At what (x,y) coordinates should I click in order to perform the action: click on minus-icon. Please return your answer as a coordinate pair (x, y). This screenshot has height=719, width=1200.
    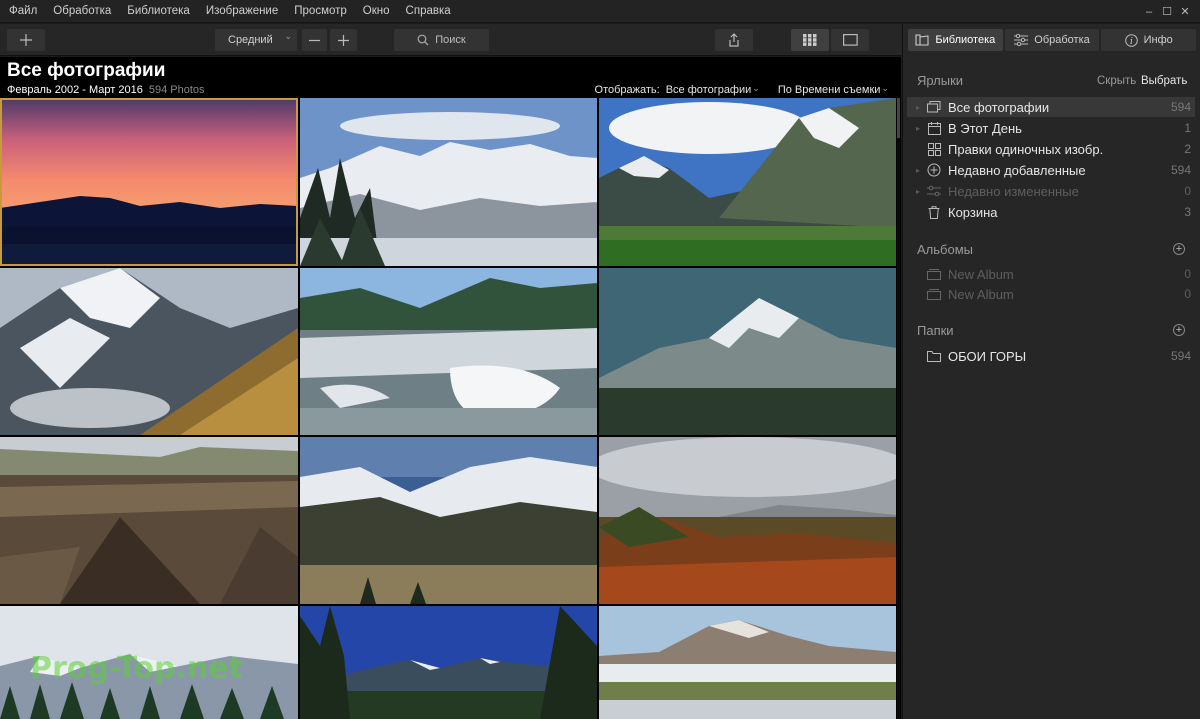
    Looking at the image, I should click on (314, 40).